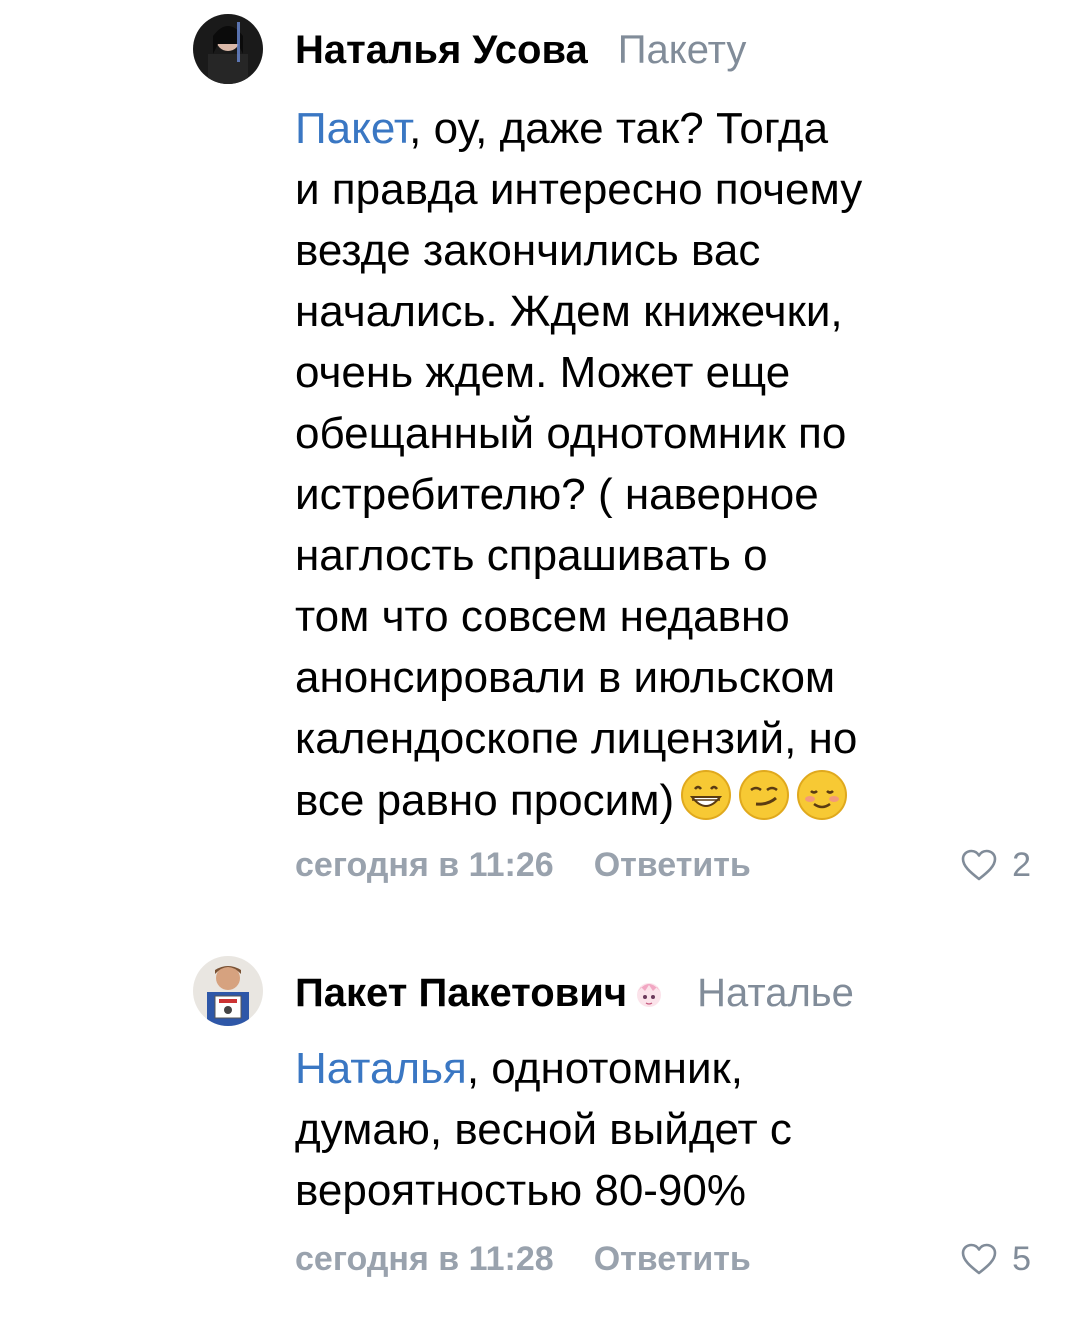  I want to click on comment-line: анонсировали в июльском, so click(565, 677).